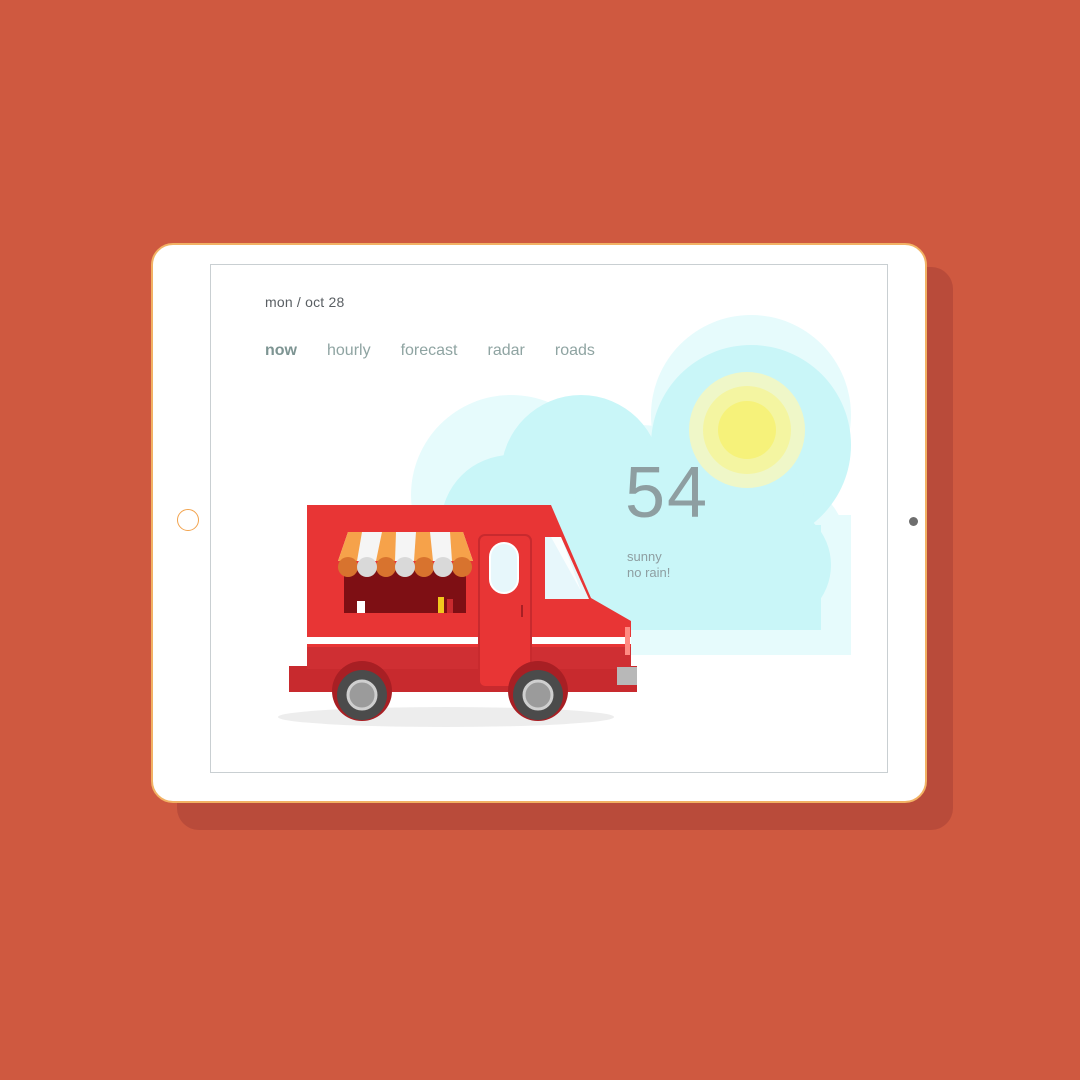 The height and width of the screenshot is (1080, 1080). What do you see at coordinates (281, 351) in the screenshot?
I see `tab-now: now` at bounding box center [281, 351].